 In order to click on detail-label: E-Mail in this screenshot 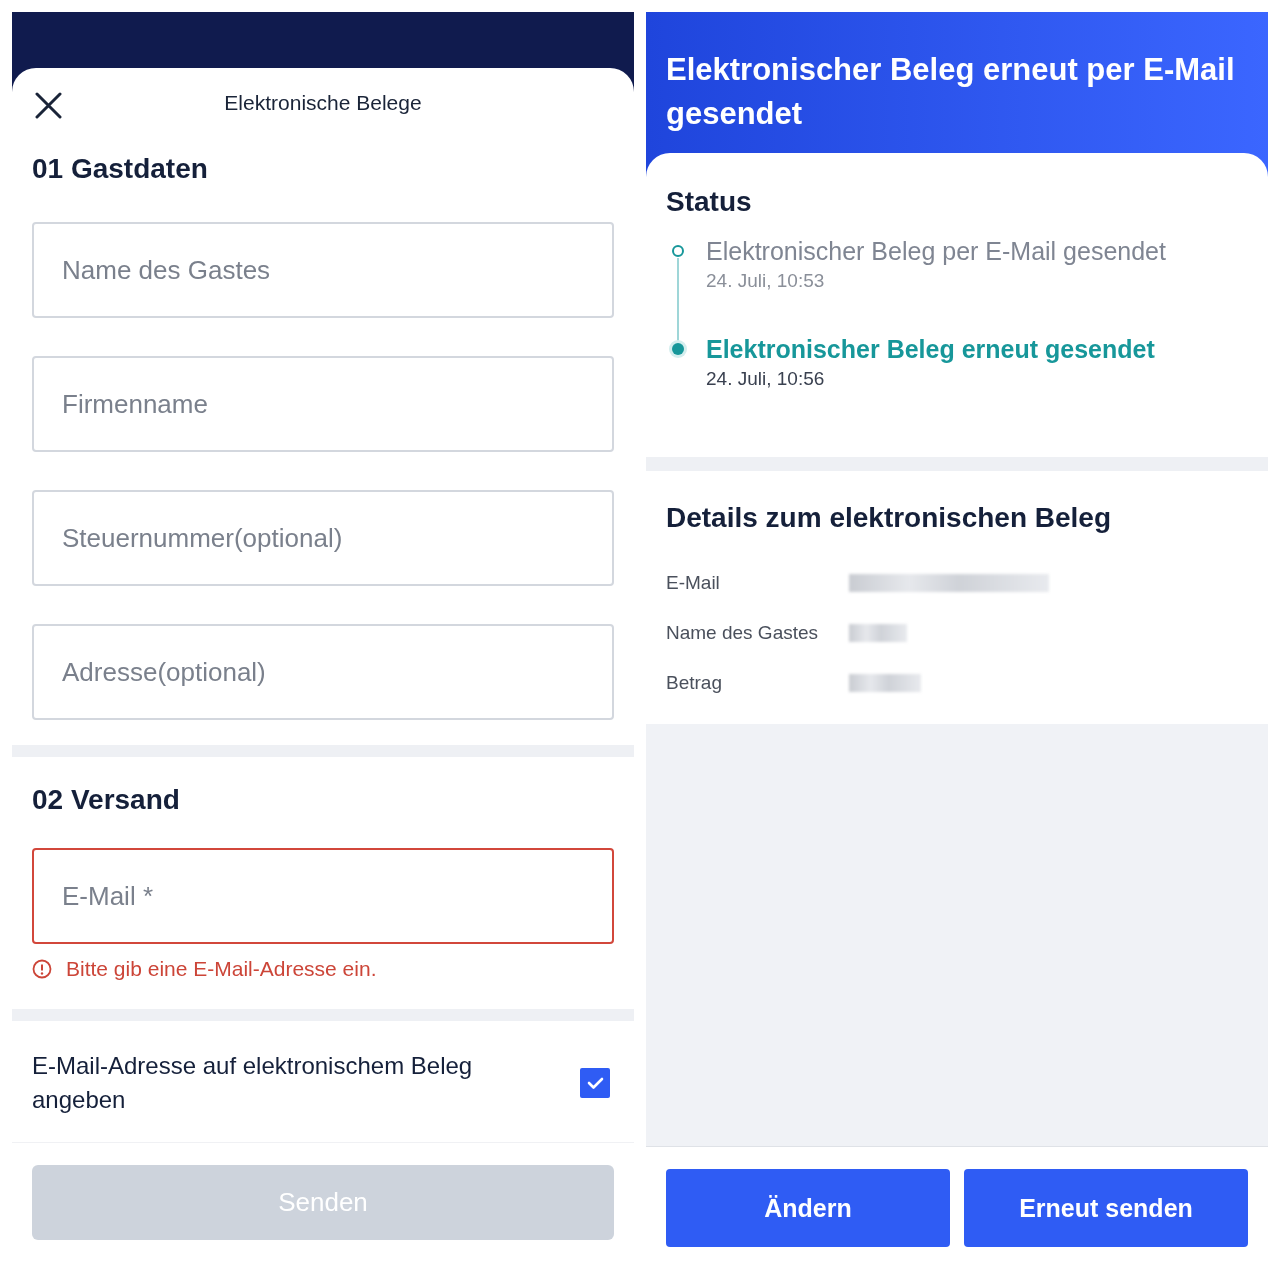, I will do `click(693, 583)`.